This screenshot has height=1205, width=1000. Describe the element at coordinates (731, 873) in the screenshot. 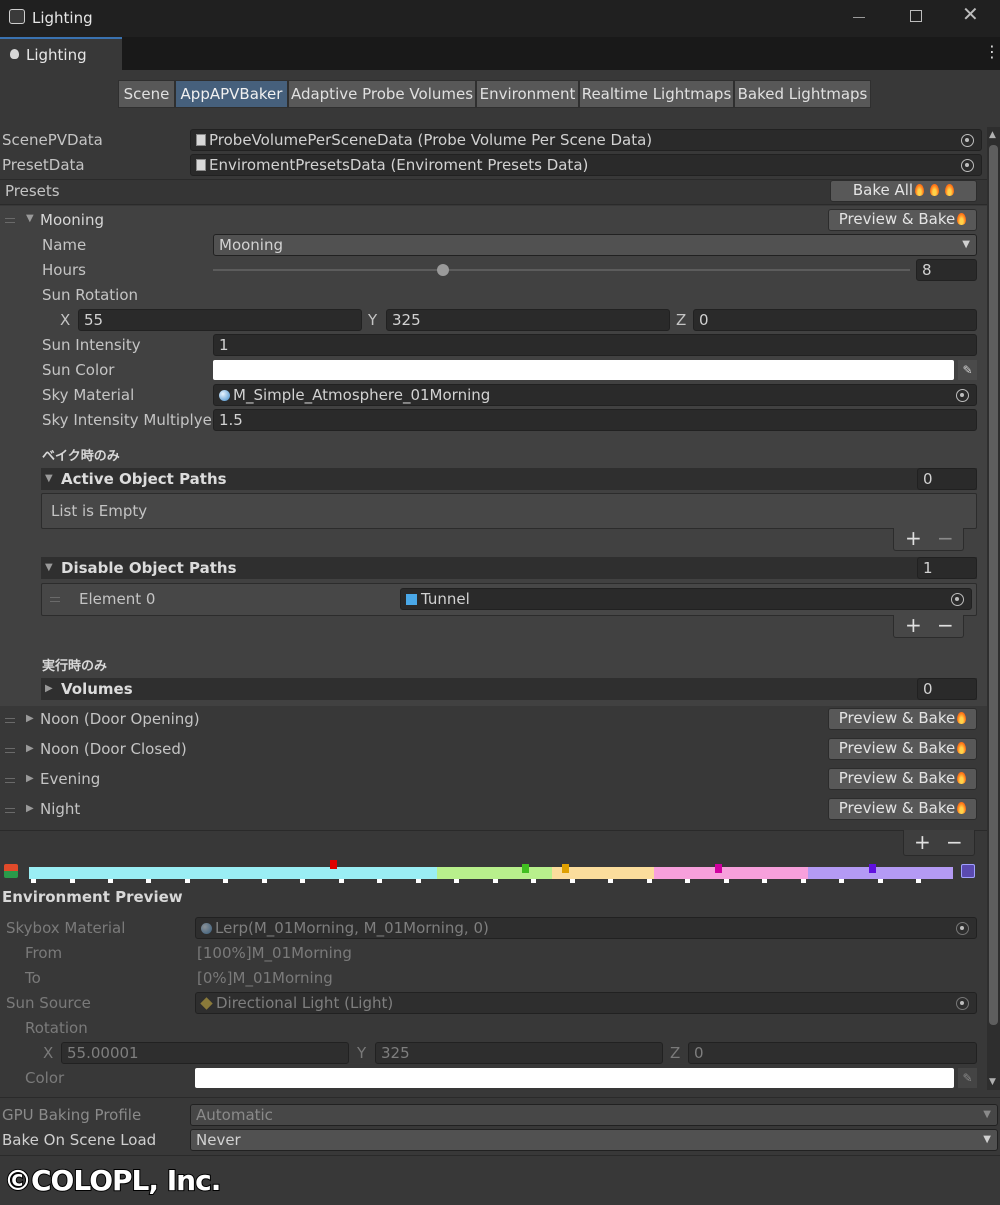

I see `timeline-segment-evening` at that location.